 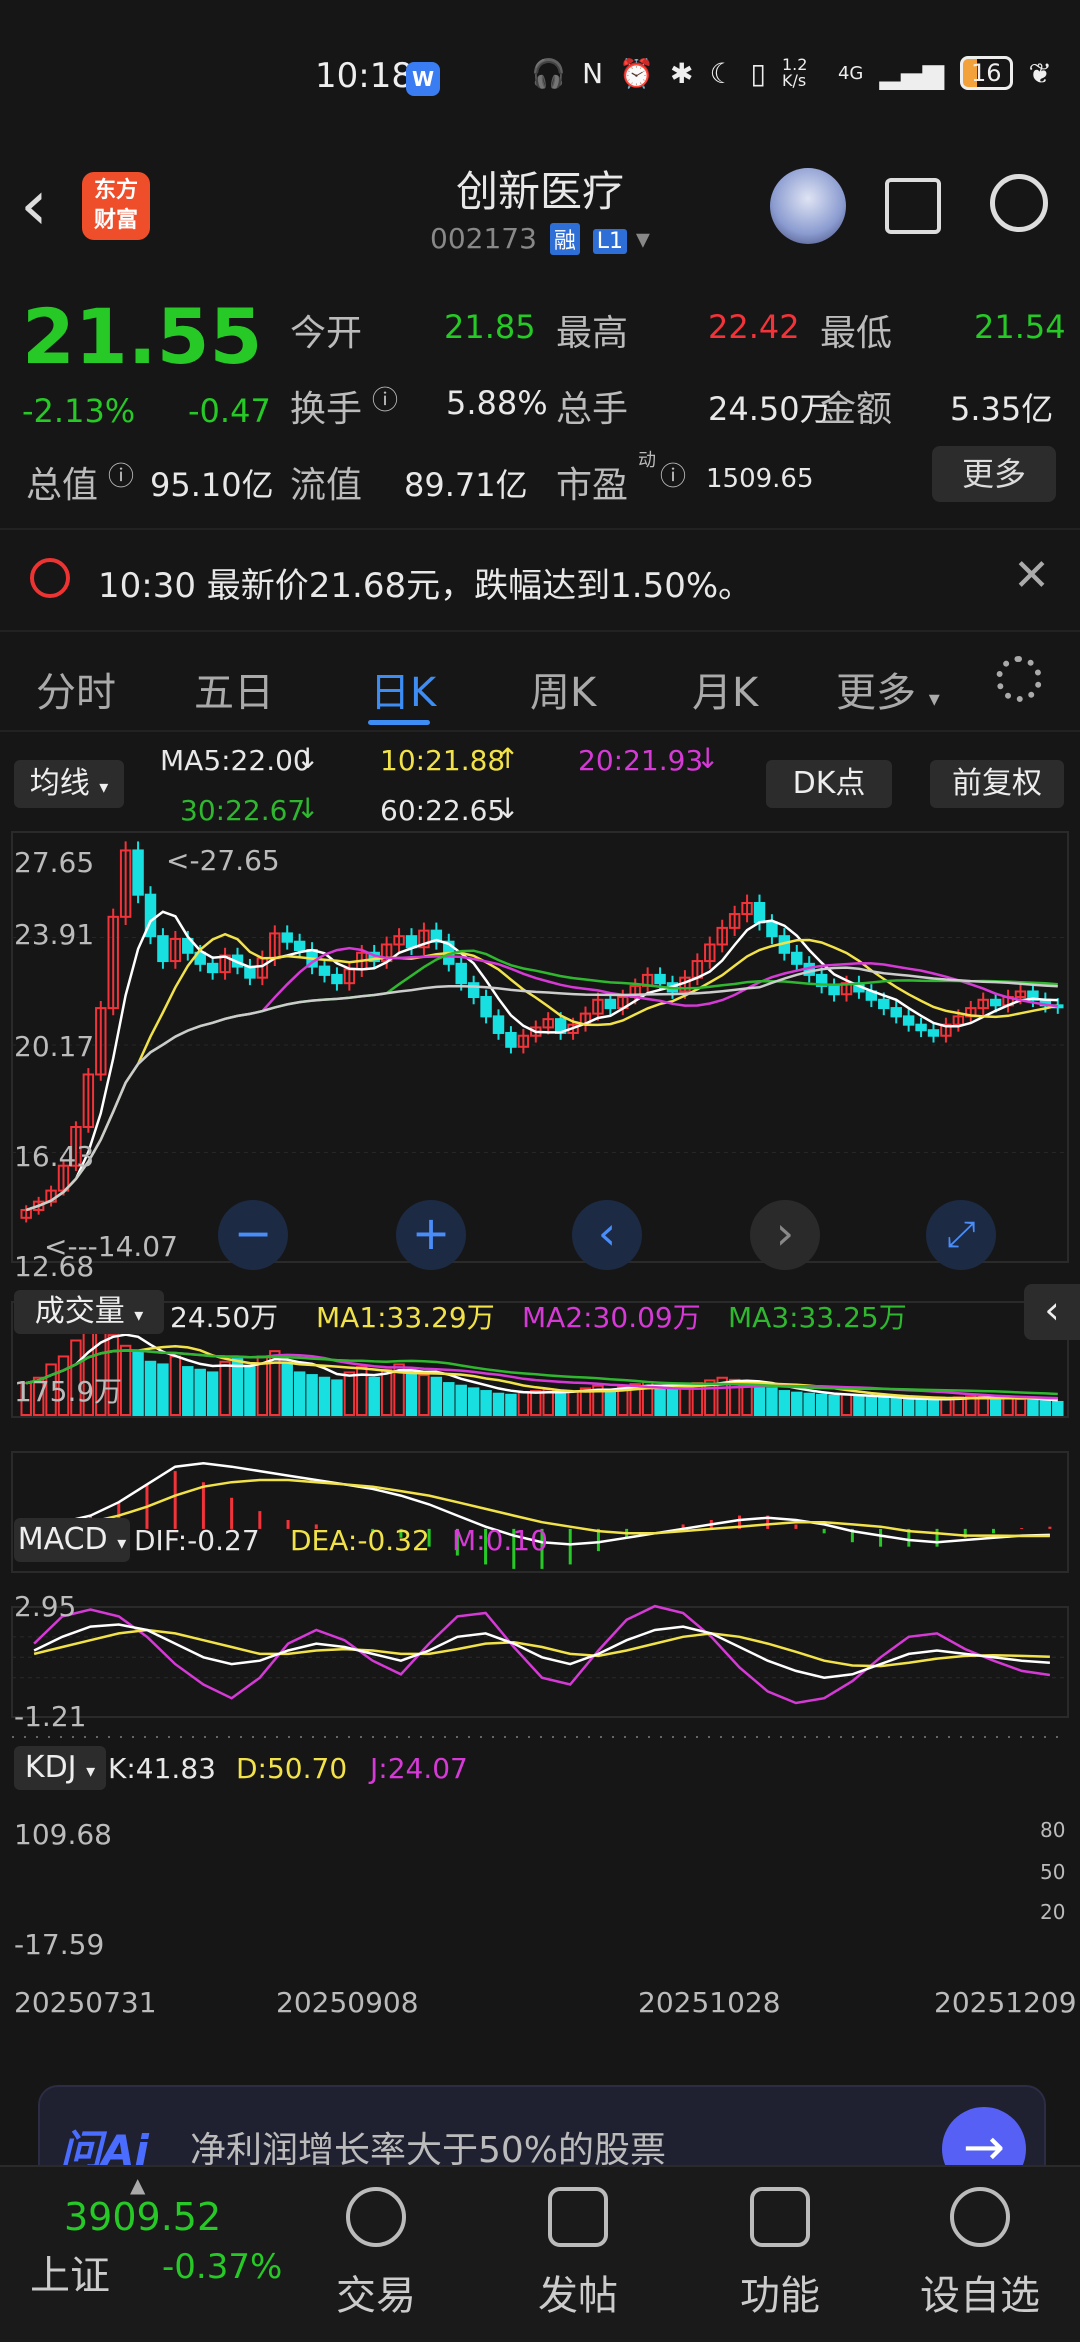 What do you see at coordinates (63, 1834) in the screenshot?
I see `kdj-tick-top: 109.68` at bounding box center [63, 1834].